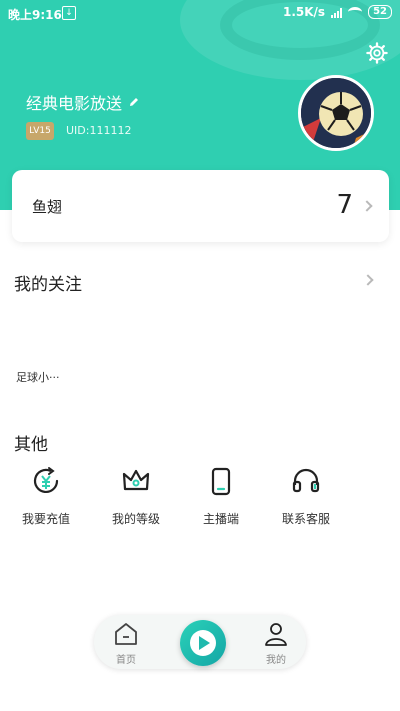  I want to click on status-right: 1.5K/s 52, so click(337, 12).